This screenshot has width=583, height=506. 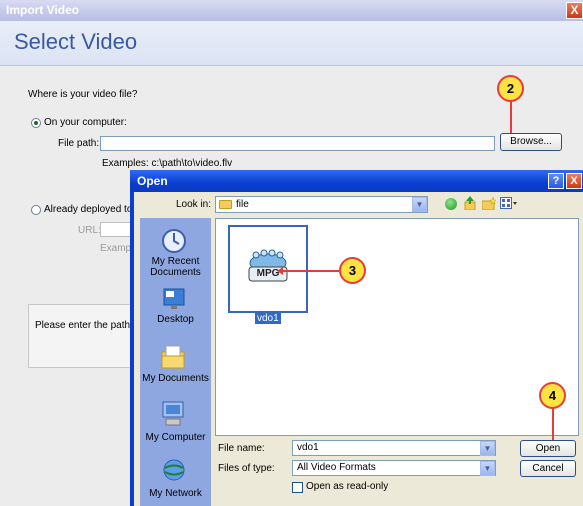 I want to click on my-computer-icon, so click(x=174, y=414).